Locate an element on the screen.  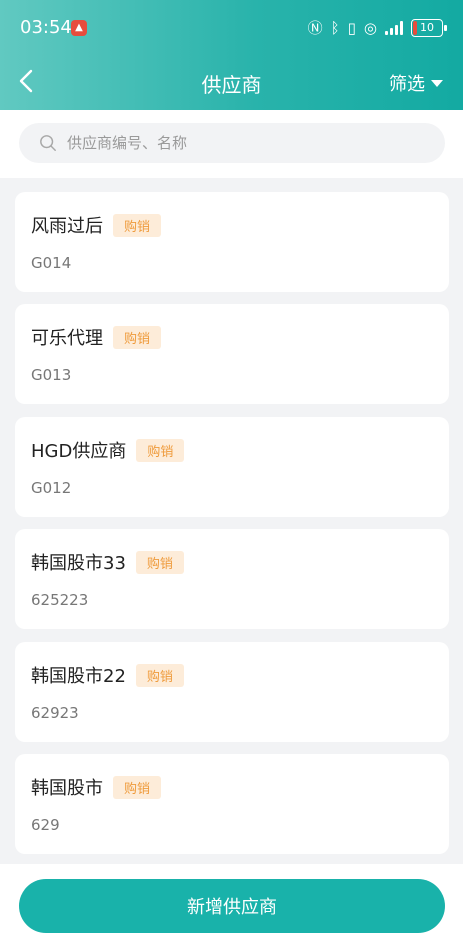
battery-level: 10 is located at coordinates (427, 27).